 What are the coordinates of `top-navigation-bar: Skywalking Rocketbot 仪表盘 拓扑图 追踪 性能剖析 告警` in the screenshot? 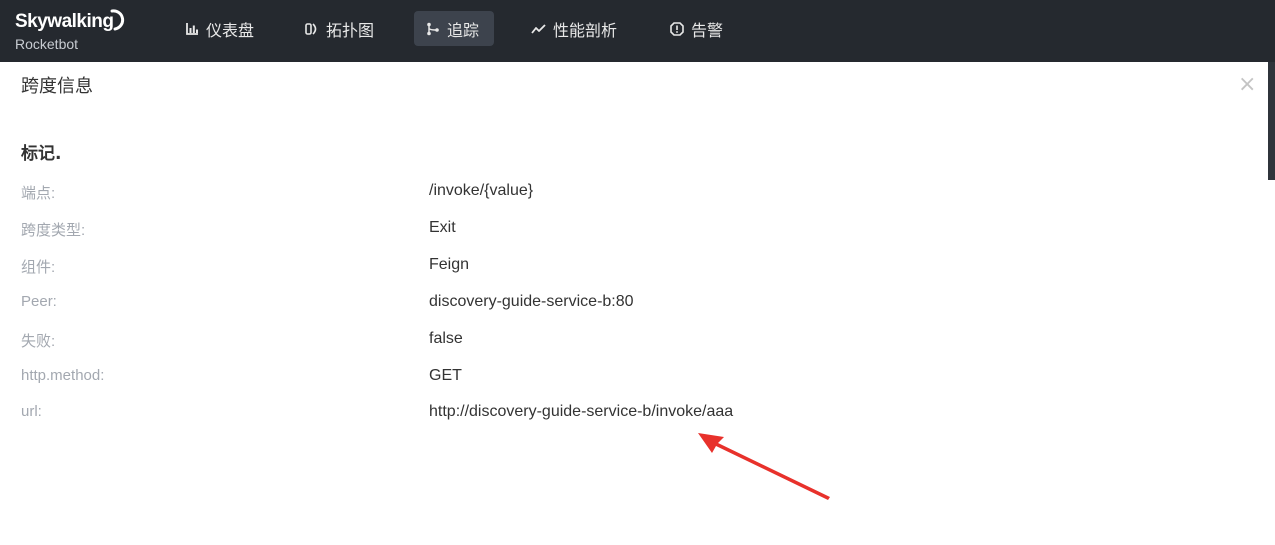 It's located at (637, 31).